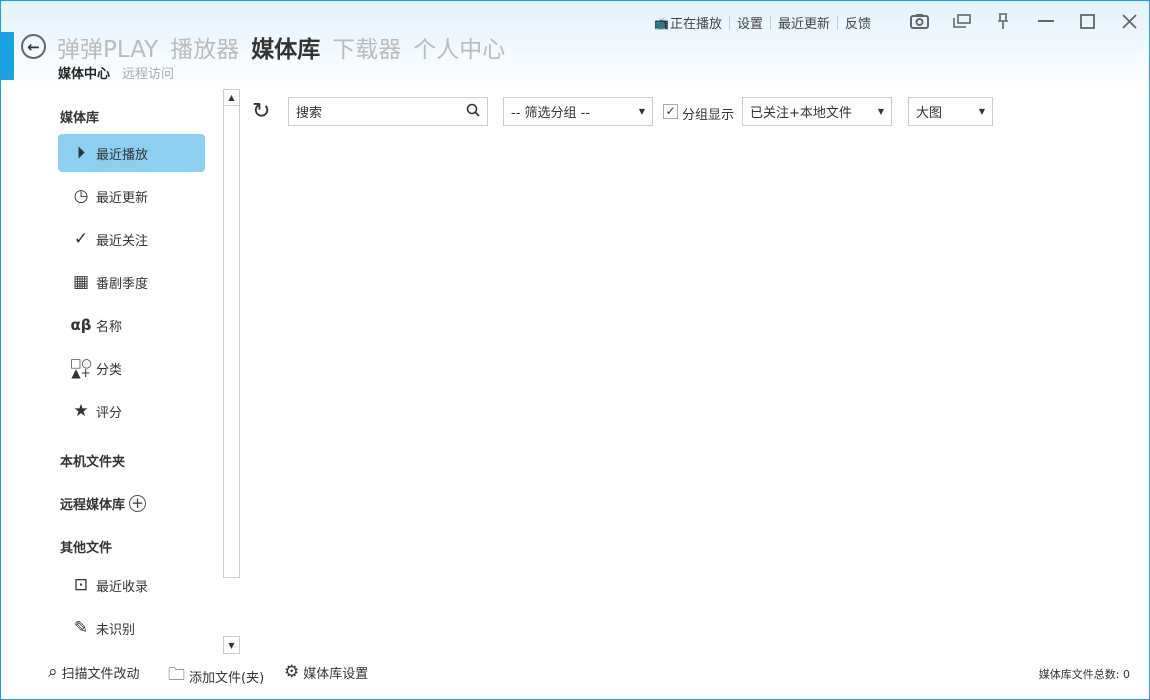  What do you see at coordinates (81, 239) in the screenshot?
I see `check-plus-icon: ✓` at bounding box center [81, 239].